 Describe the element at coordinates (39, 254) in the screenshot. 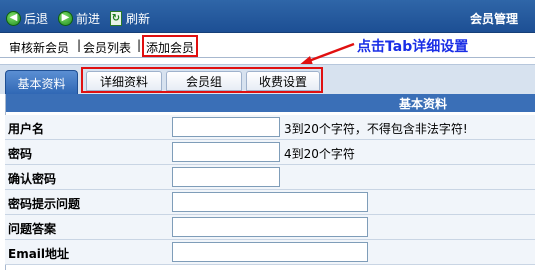

I see `email-label: Email地址` at that location.